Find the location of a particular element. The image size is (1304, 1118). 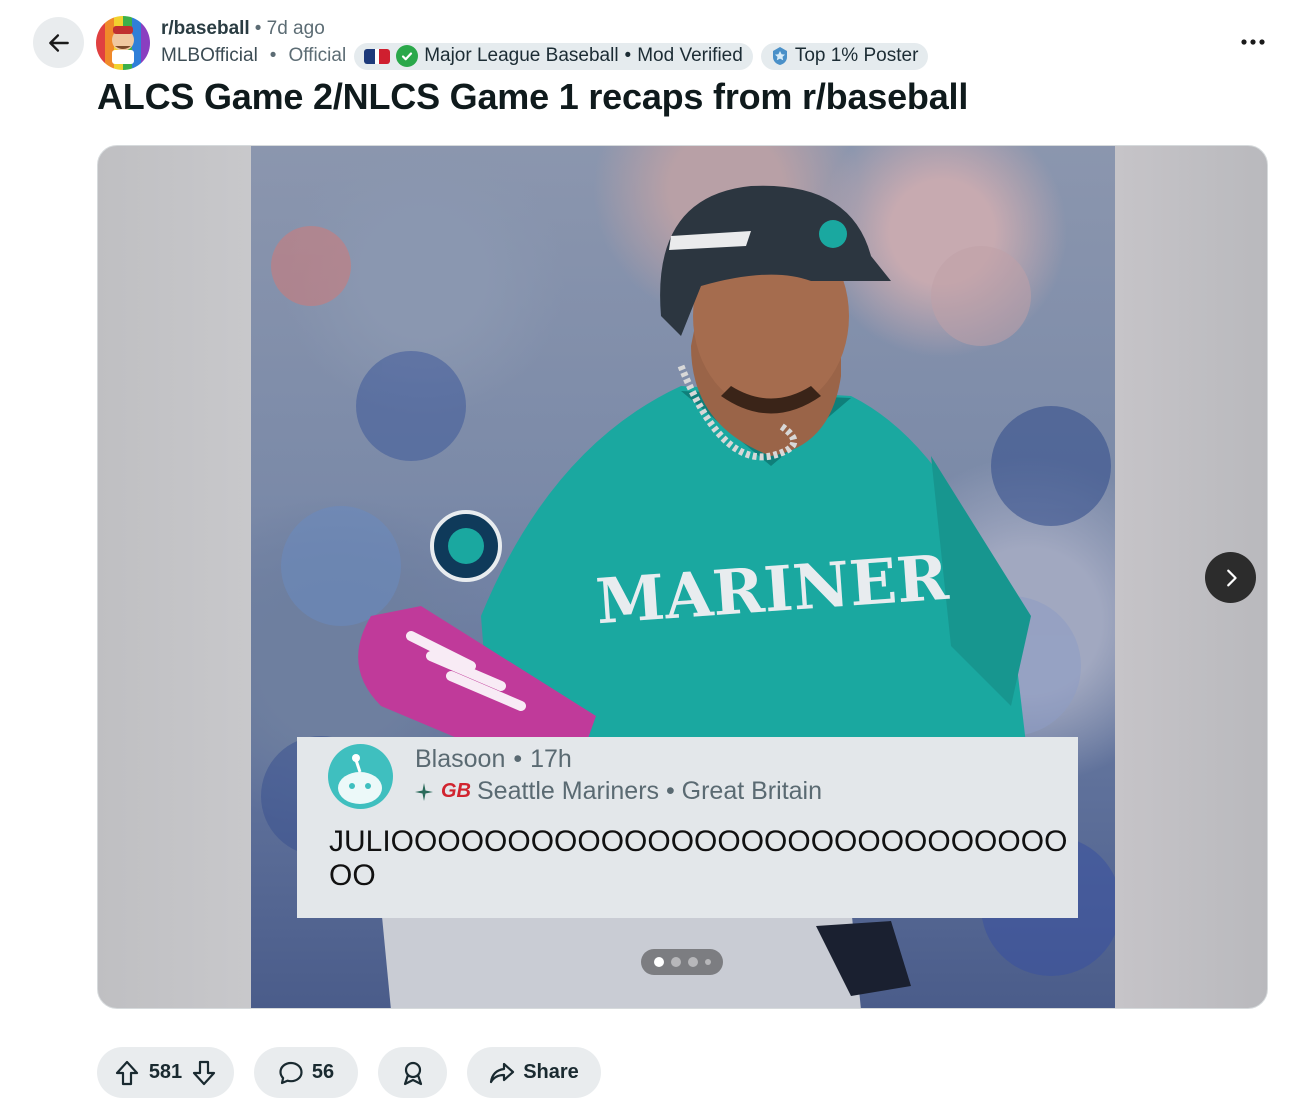

comment-avatar is located at coordinates (360, 776).